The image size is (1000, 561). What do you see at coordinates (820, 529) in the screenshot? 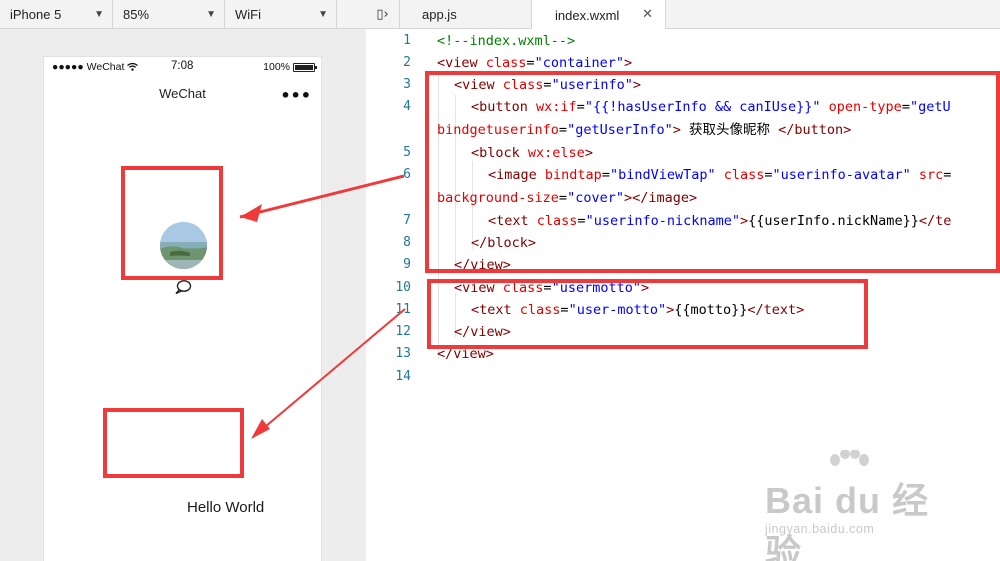
I see `watermark-site: jingyan.baidu.com` at bounding box center [820, 529].